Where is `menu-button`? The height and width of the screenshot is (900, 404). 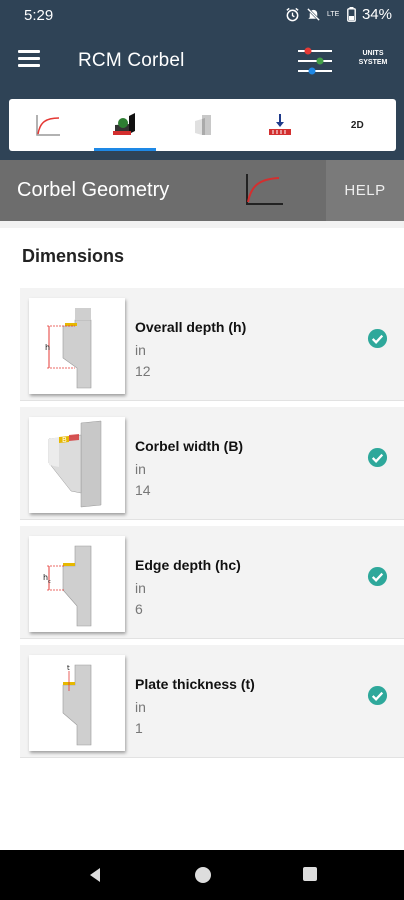 menu-button is located at coordinates (30, 60).